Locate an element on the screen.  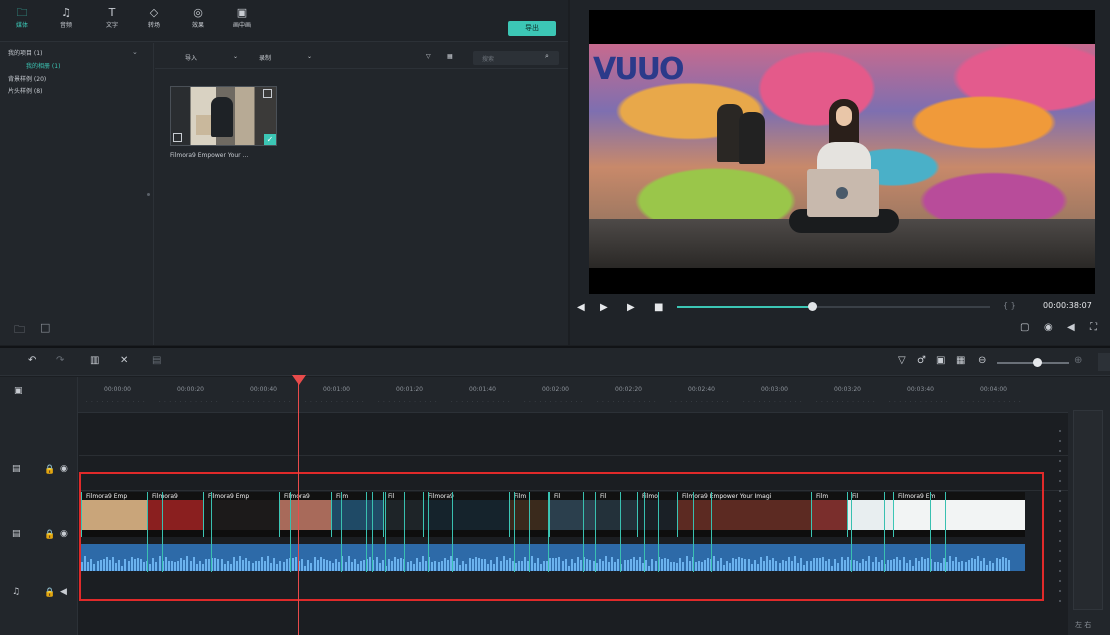
stop-icon: ■ is located at coordinates (658, 307).